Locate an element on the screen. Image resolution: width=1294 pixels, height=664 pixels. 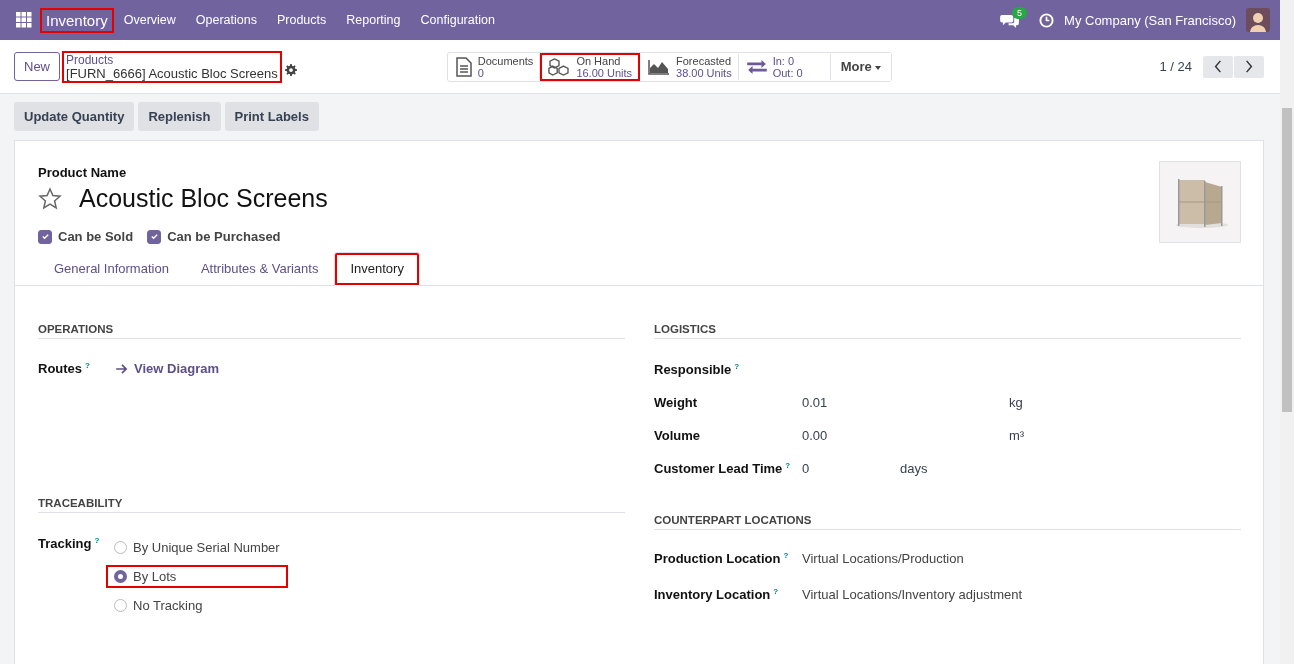
menu-item: Products is located at coordinates (301, 20).